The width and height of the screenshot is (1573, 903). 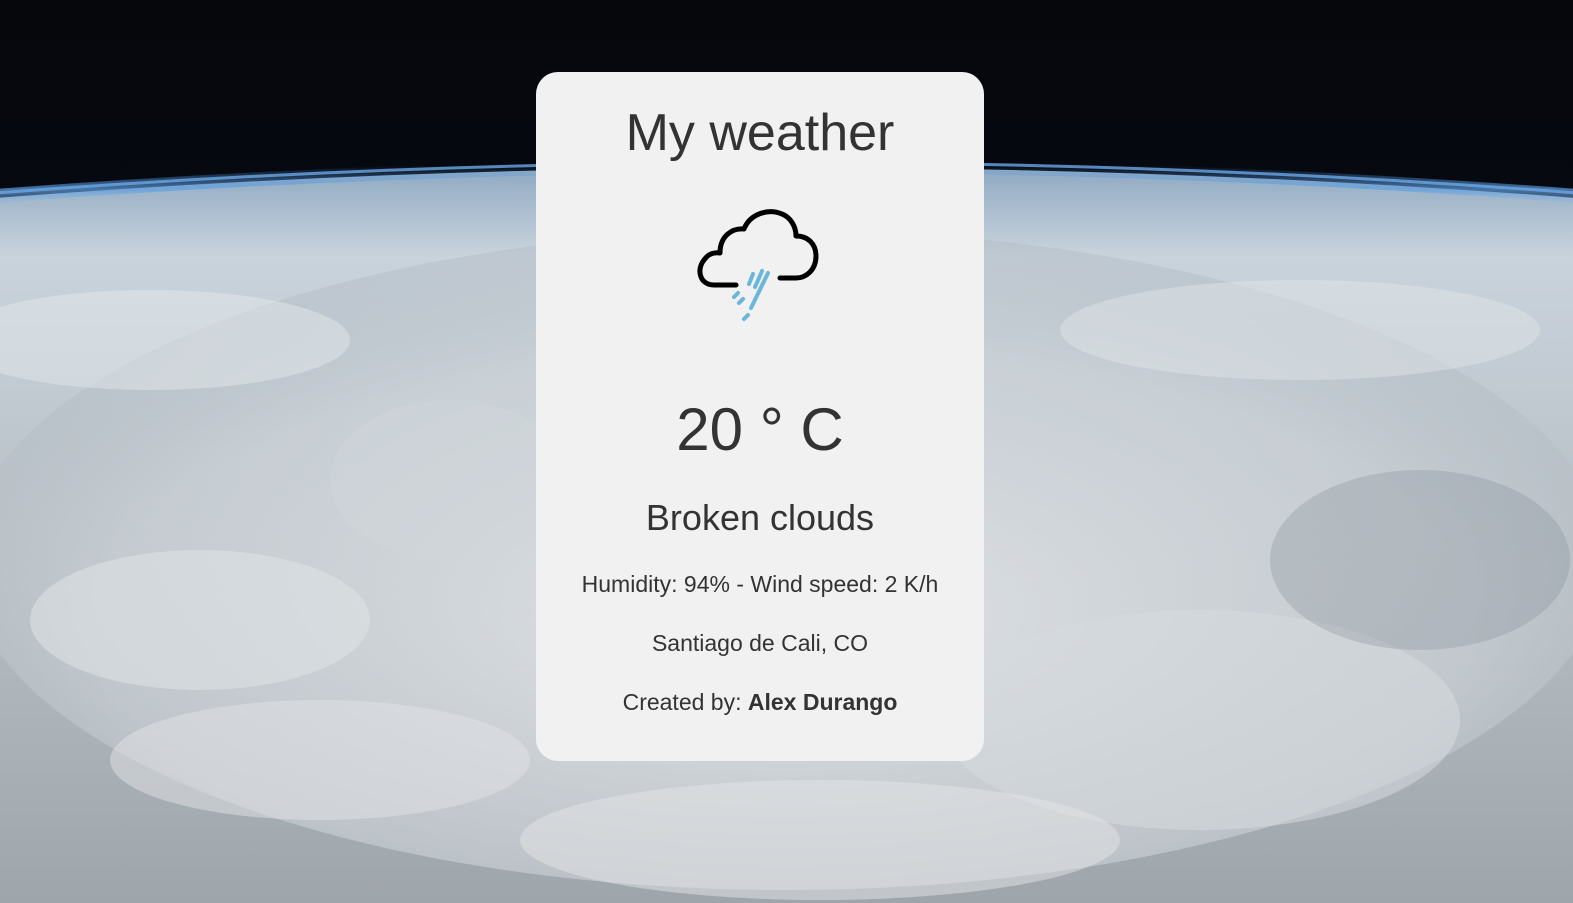 I want to click on app-title: My weather, so click(x=760, y=133).